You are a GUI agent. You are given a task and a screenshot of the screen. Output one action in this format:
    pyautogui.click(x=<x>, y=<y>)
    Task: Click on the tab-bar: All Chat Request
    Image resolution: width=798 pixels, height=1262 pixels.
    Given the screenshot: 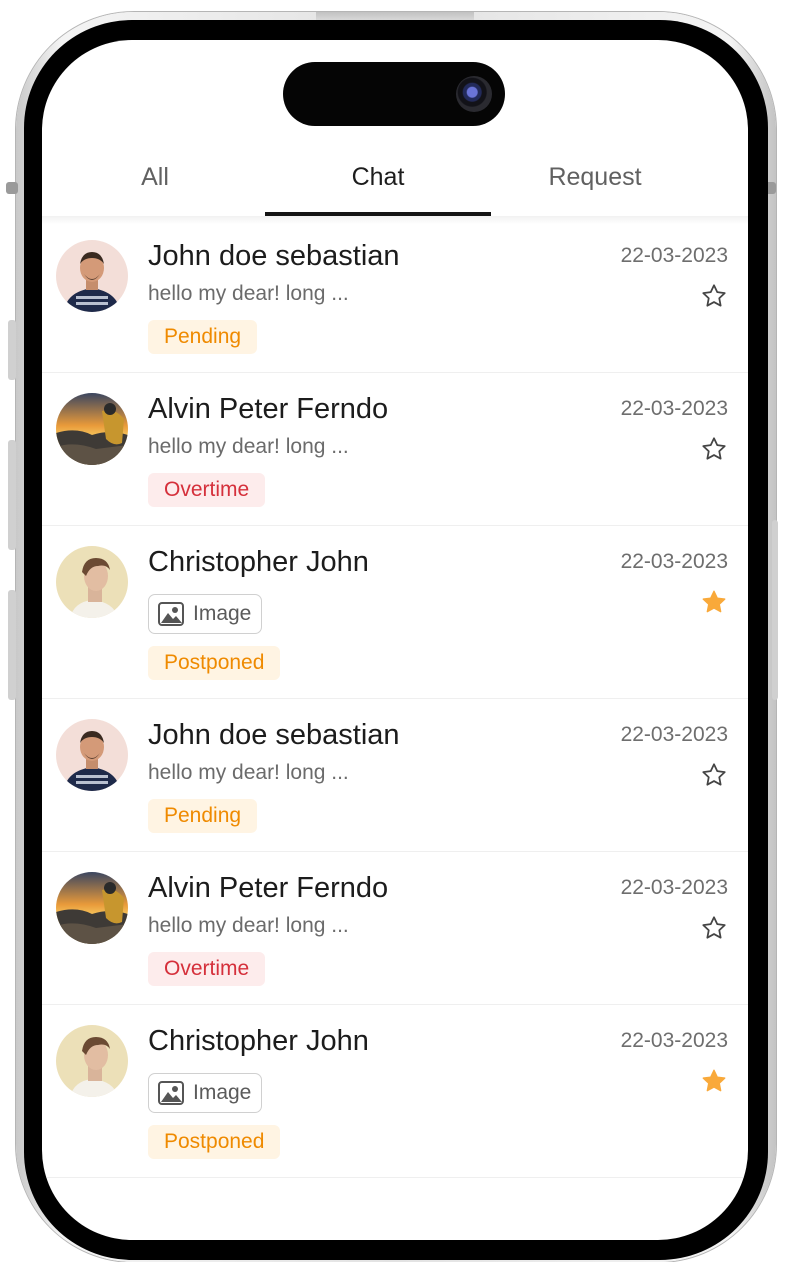 What is the action you would take?
    pyautogui.click(x=395, y=182)
    